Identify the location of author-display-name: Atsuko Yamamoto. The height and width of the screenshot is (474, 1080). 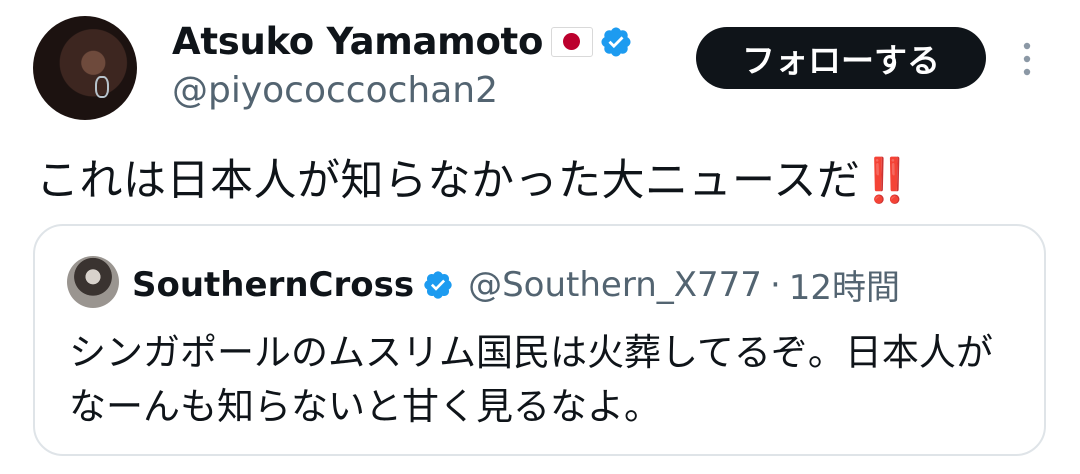
(357, 41).